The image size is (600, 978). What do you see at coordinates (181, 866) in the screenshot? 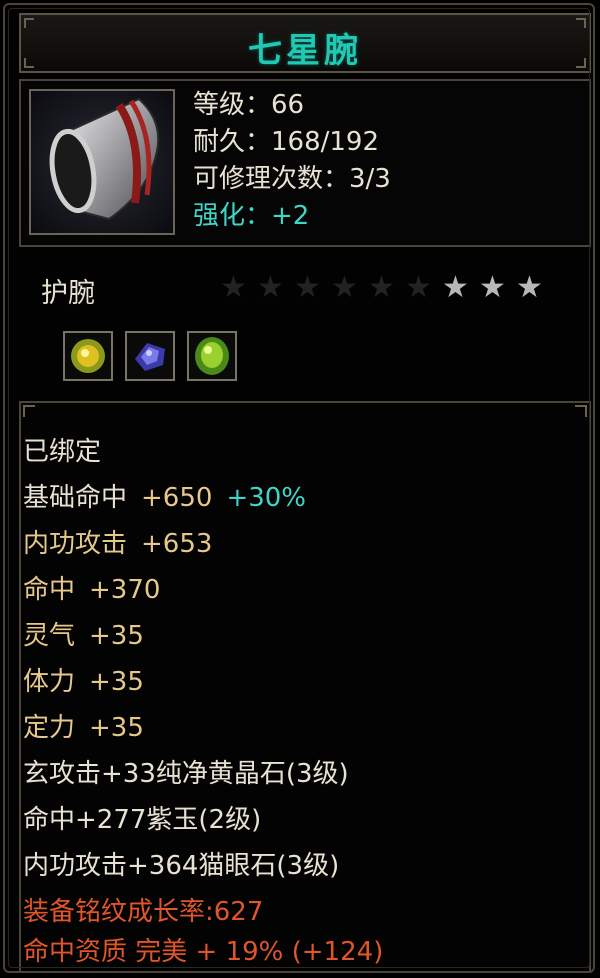
I see `gem-bonus-line: 内功攻击+364猫眼石(3级)` at bounding box center [181, 866].